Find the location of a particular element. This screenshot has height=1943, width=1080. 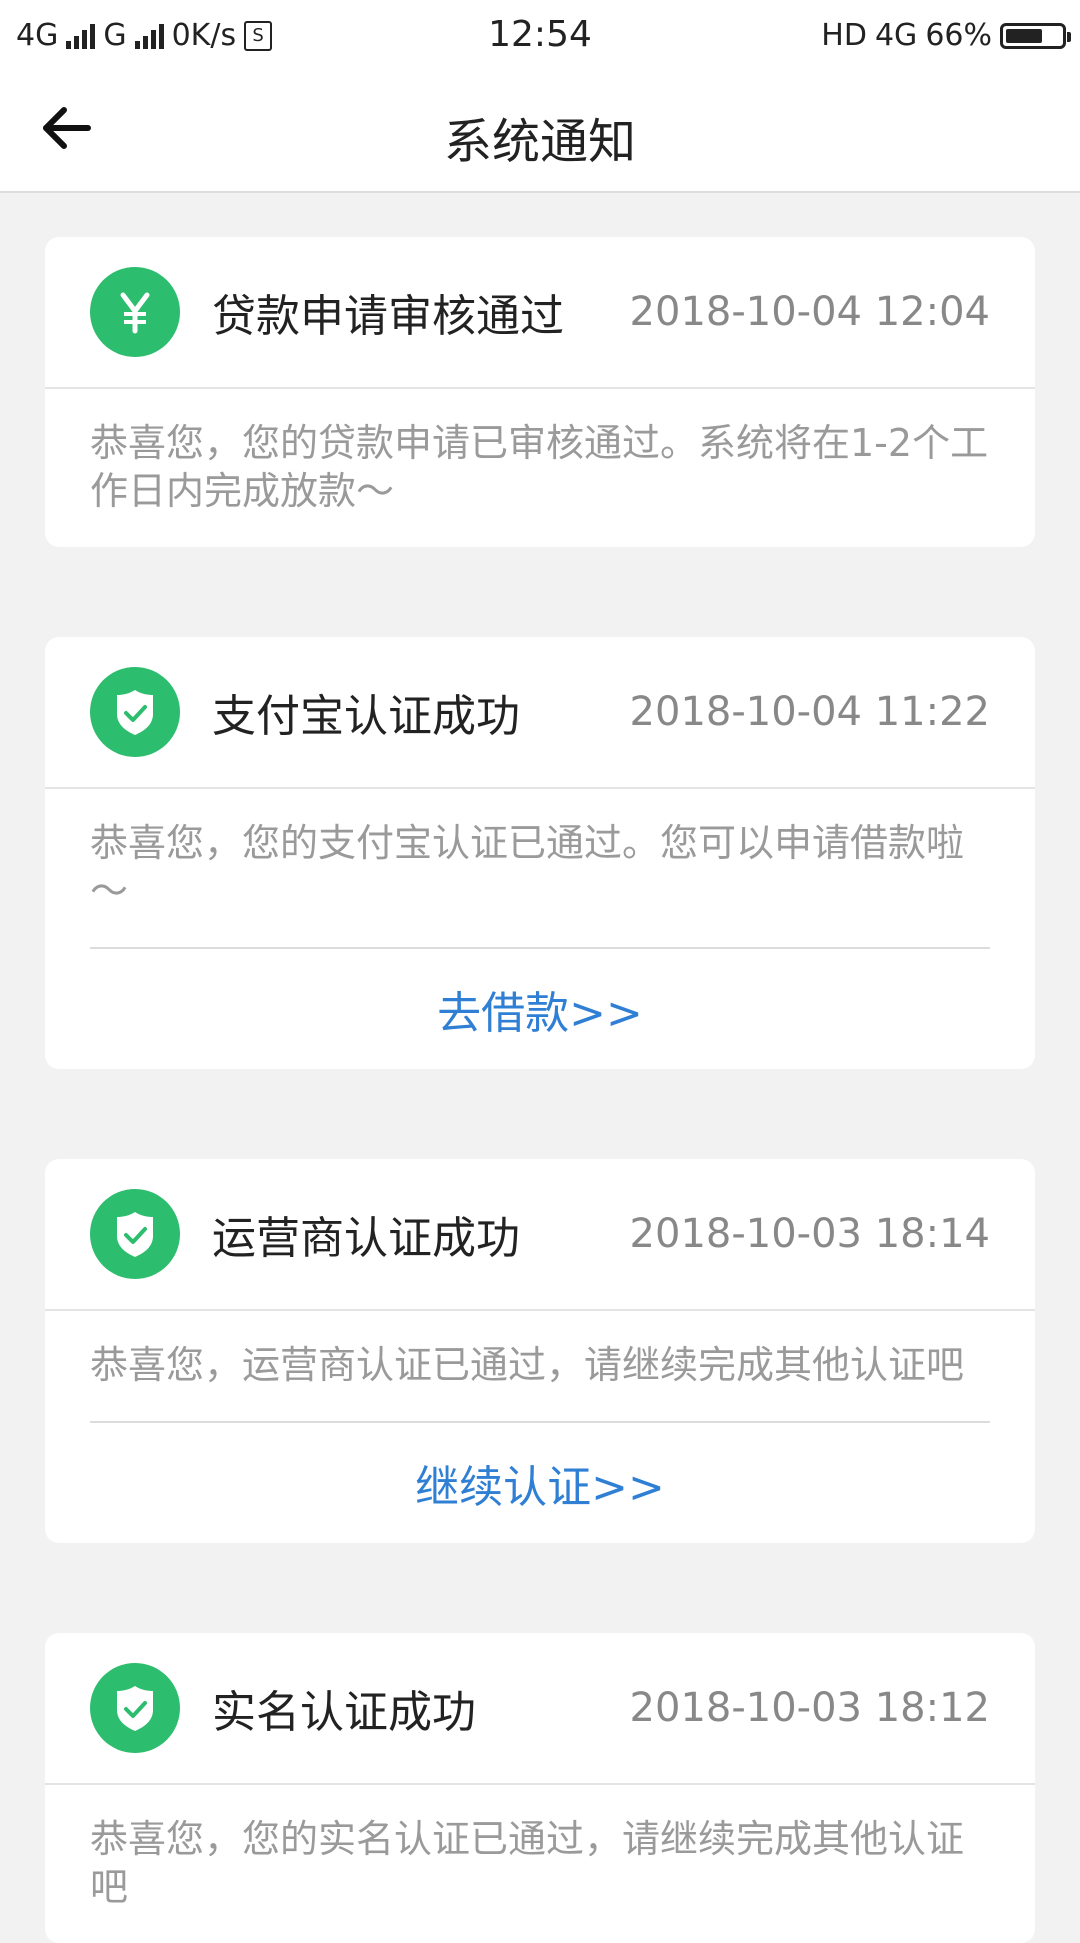

notification-text: 恭喜您，您的支付宝认证已通过。您可以申请借款啦～ is located at coordinates (527, 867).